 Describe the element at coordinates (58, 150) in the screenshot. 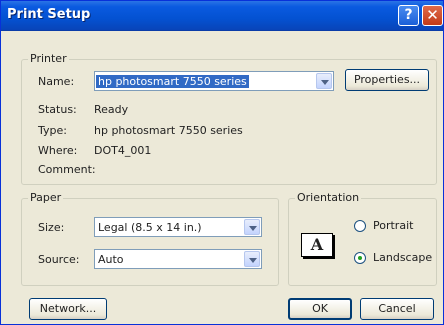

I see `where-label: Where:` at that location.